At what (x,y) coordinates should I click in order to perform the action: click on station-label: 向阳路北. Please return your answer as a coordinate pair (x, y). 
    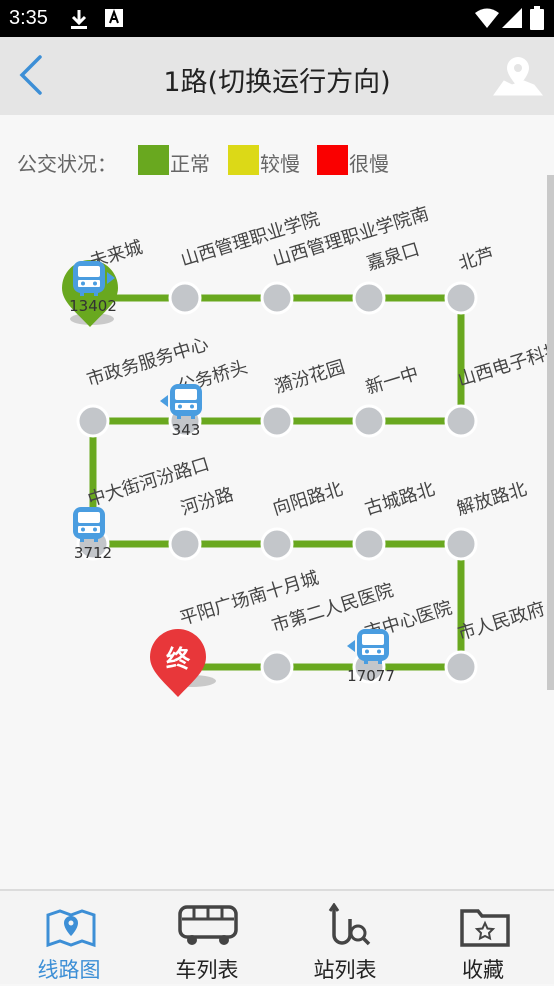
    Looking at the image, I should click on (307, 499).